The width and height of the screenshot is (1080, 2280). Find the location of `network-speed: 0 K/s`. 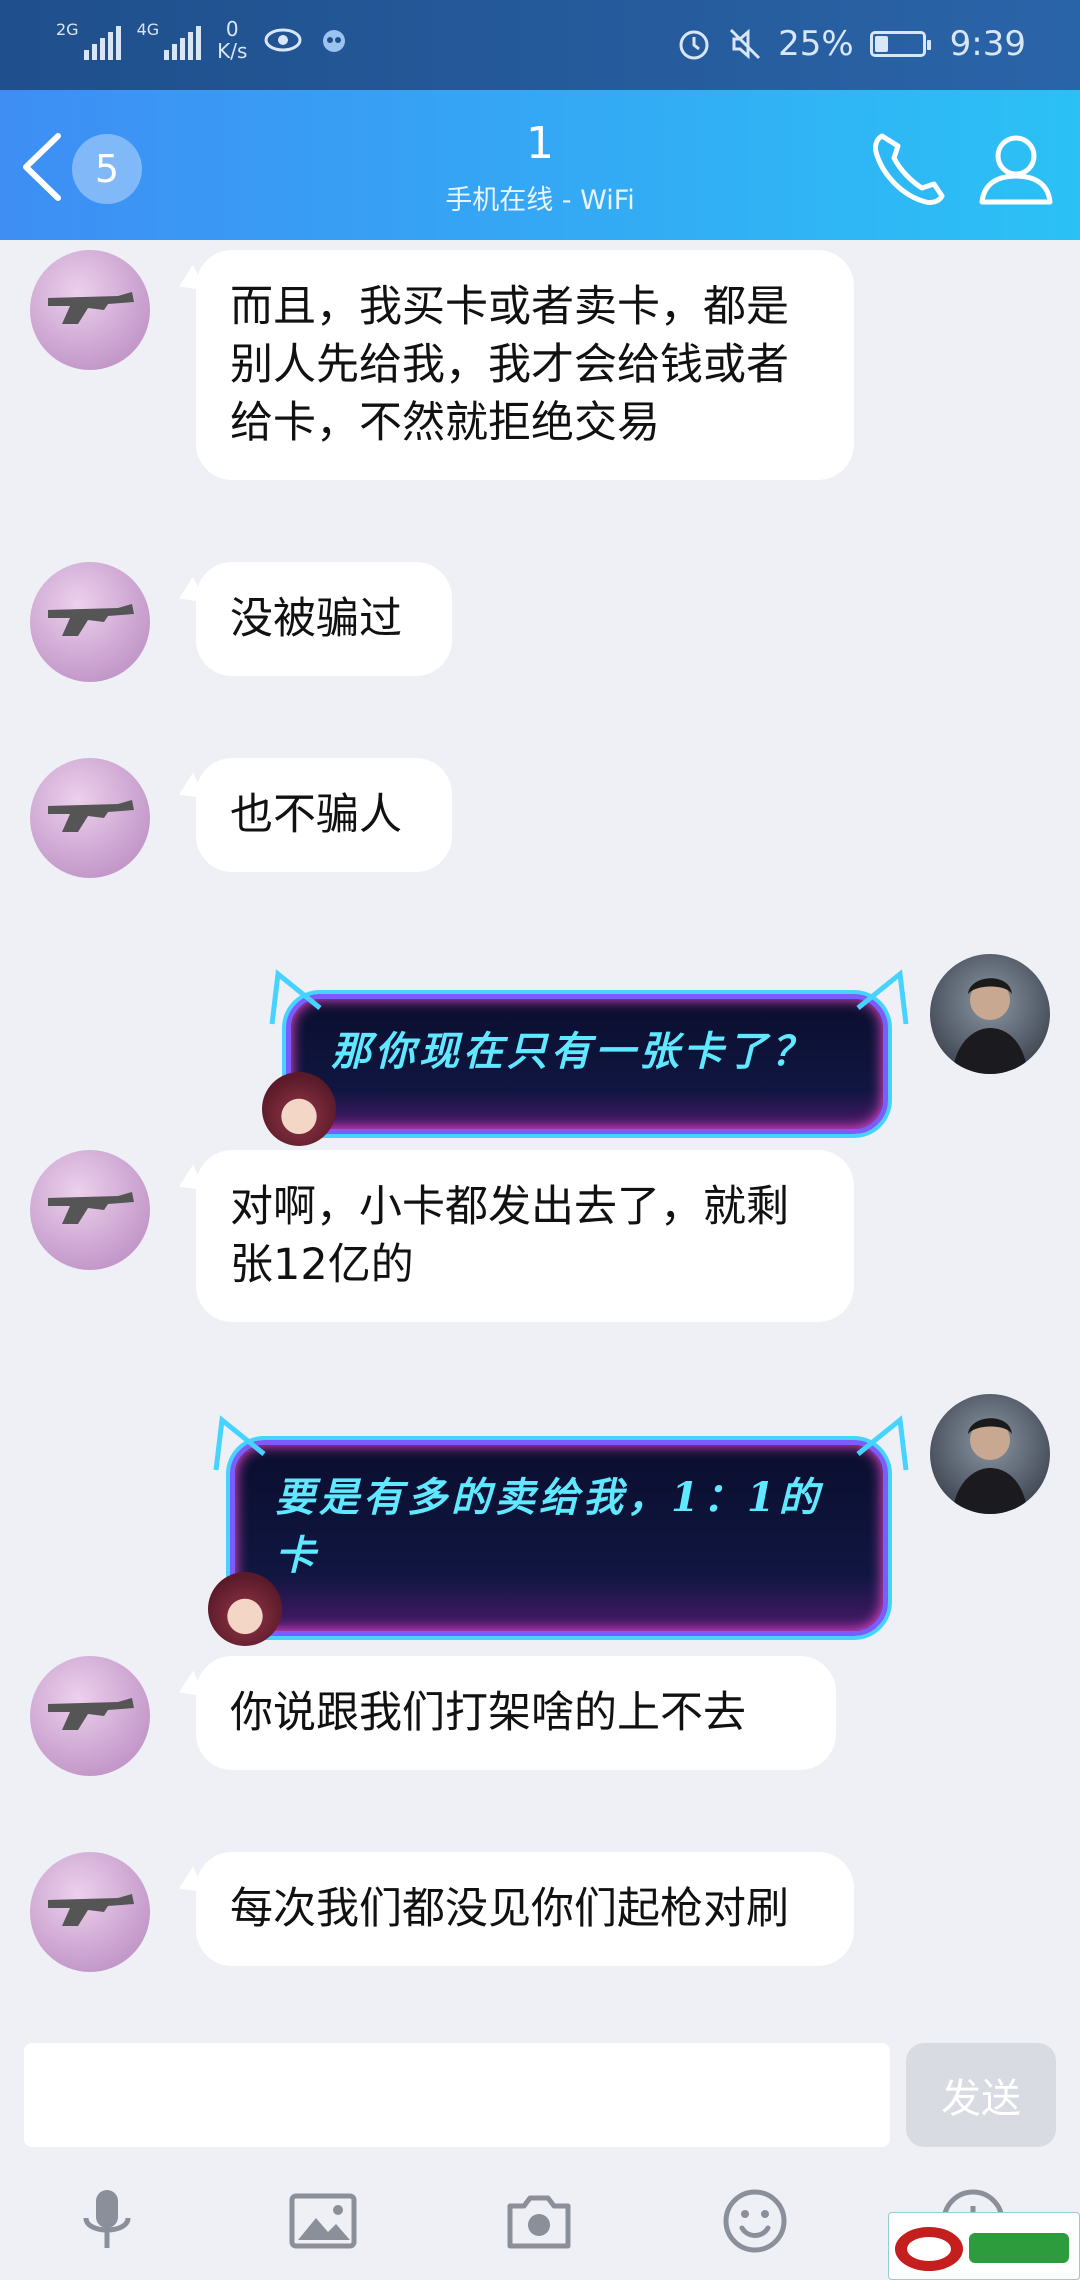

network-speed: 0 K/s is located at coordinates (232, 40).